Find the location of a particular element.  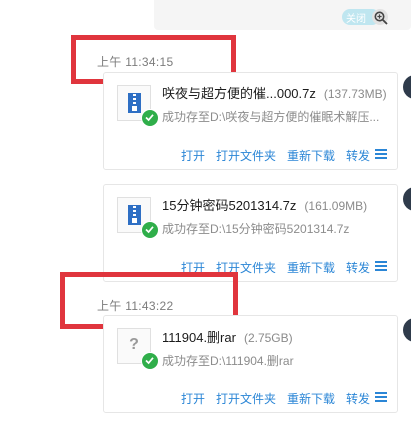

file-size: (2.75GB) is located at coordinates (268, 338).